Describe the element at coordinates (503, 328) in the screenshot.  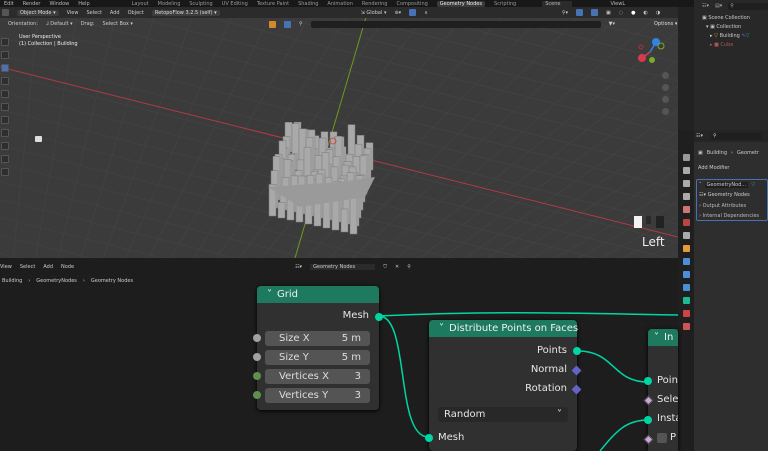
I see `node-header: ˅ Distribute Points on Faces` at that location.